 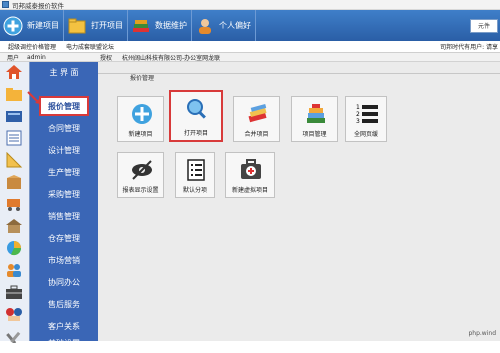 I want to click on sidebar-item-marketing: 市场营销, so click(x=64, y=260).